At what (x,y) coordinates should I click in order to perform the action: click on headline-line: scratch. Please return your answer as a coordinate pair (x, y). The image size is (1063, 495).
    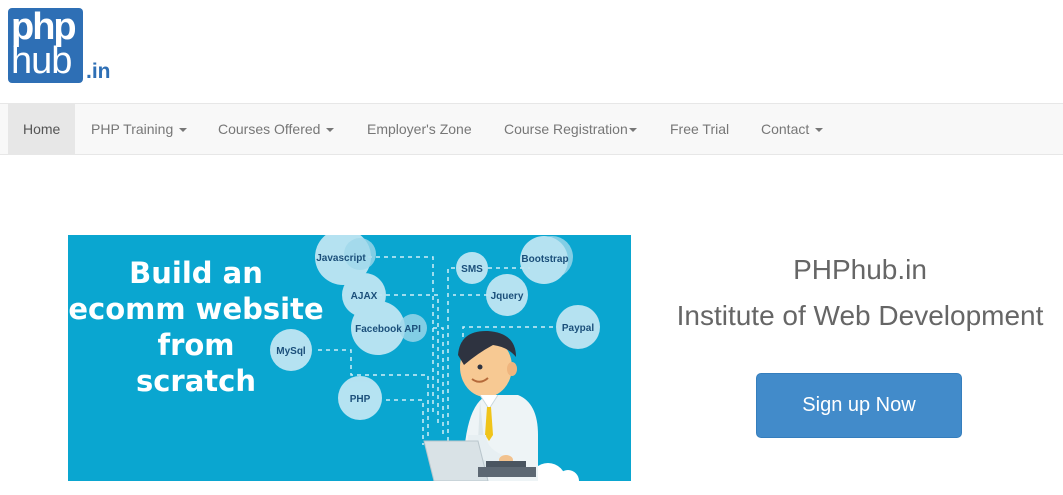
    Looking at the image, I should click on (196, 381).